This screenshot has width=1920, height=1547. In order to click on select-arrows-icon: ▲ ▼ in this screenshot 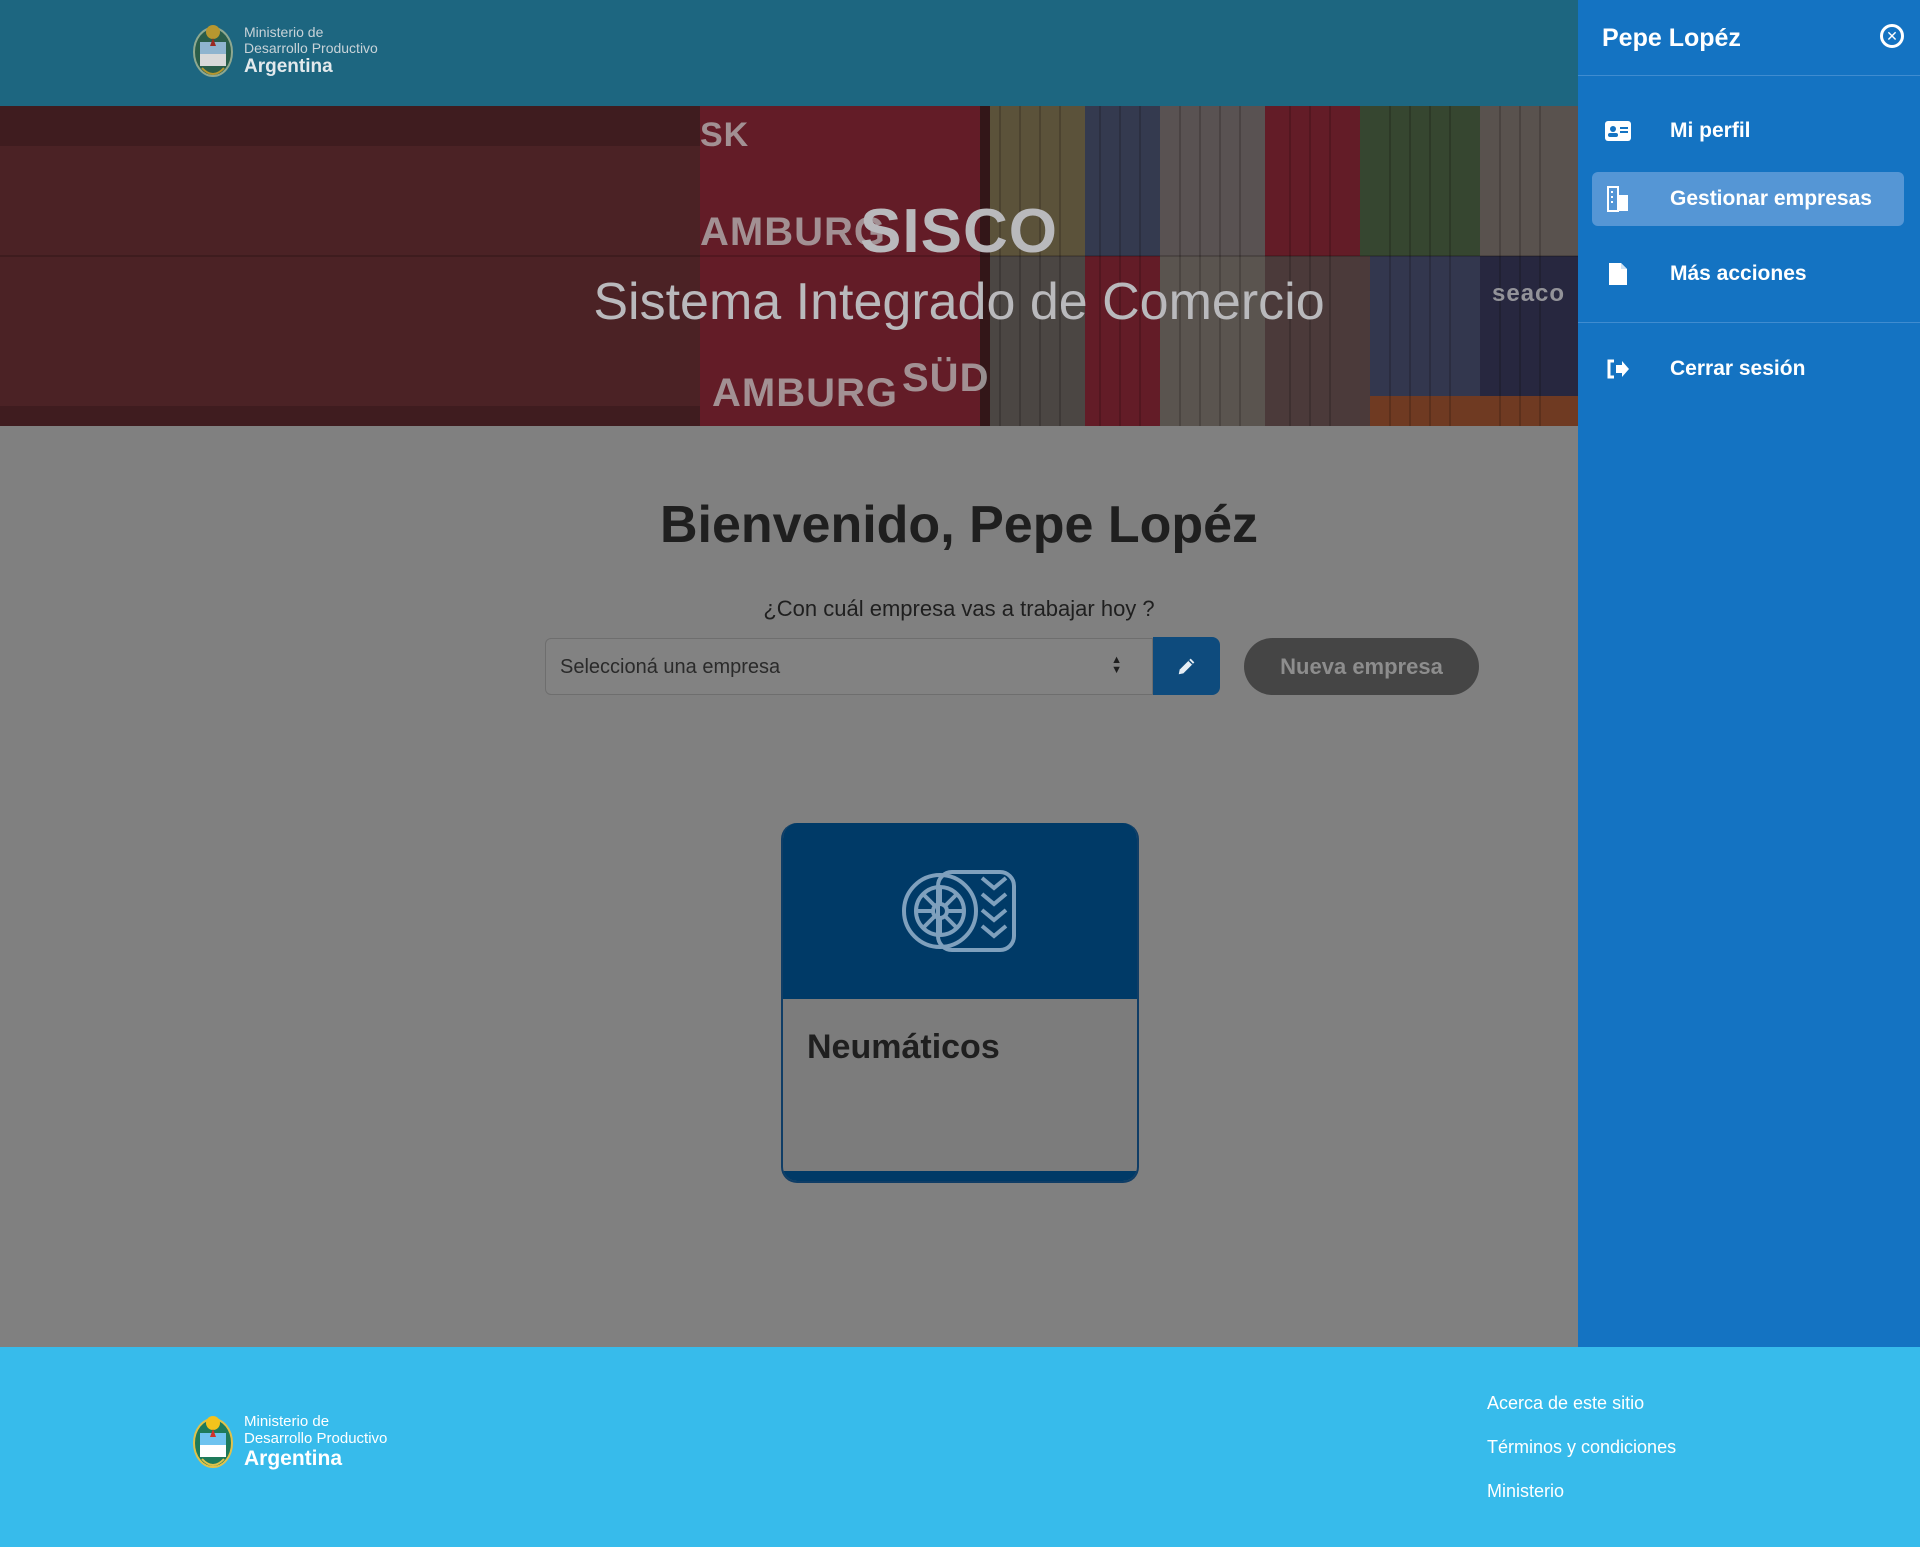, I will do `click(1116, 665)`.